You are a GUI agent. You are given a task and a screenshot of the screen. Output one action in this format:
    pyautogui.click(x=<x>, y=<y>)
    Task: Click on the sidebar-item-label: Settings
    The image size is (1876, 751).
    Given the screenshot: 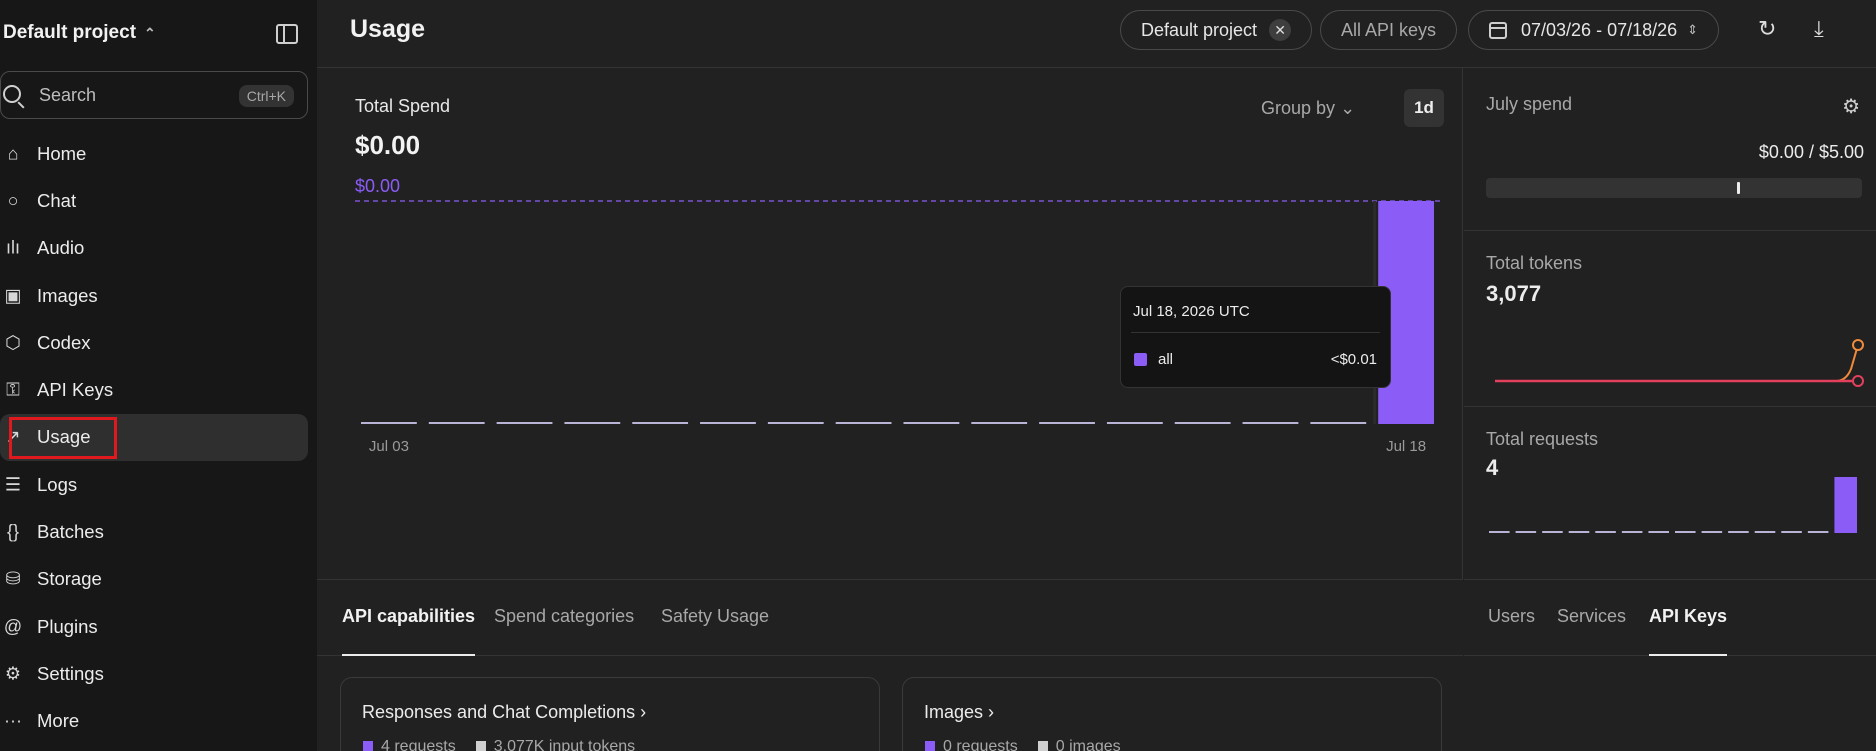 What is the action you would take?
    pyautogui.click(x=70, y=673)
    